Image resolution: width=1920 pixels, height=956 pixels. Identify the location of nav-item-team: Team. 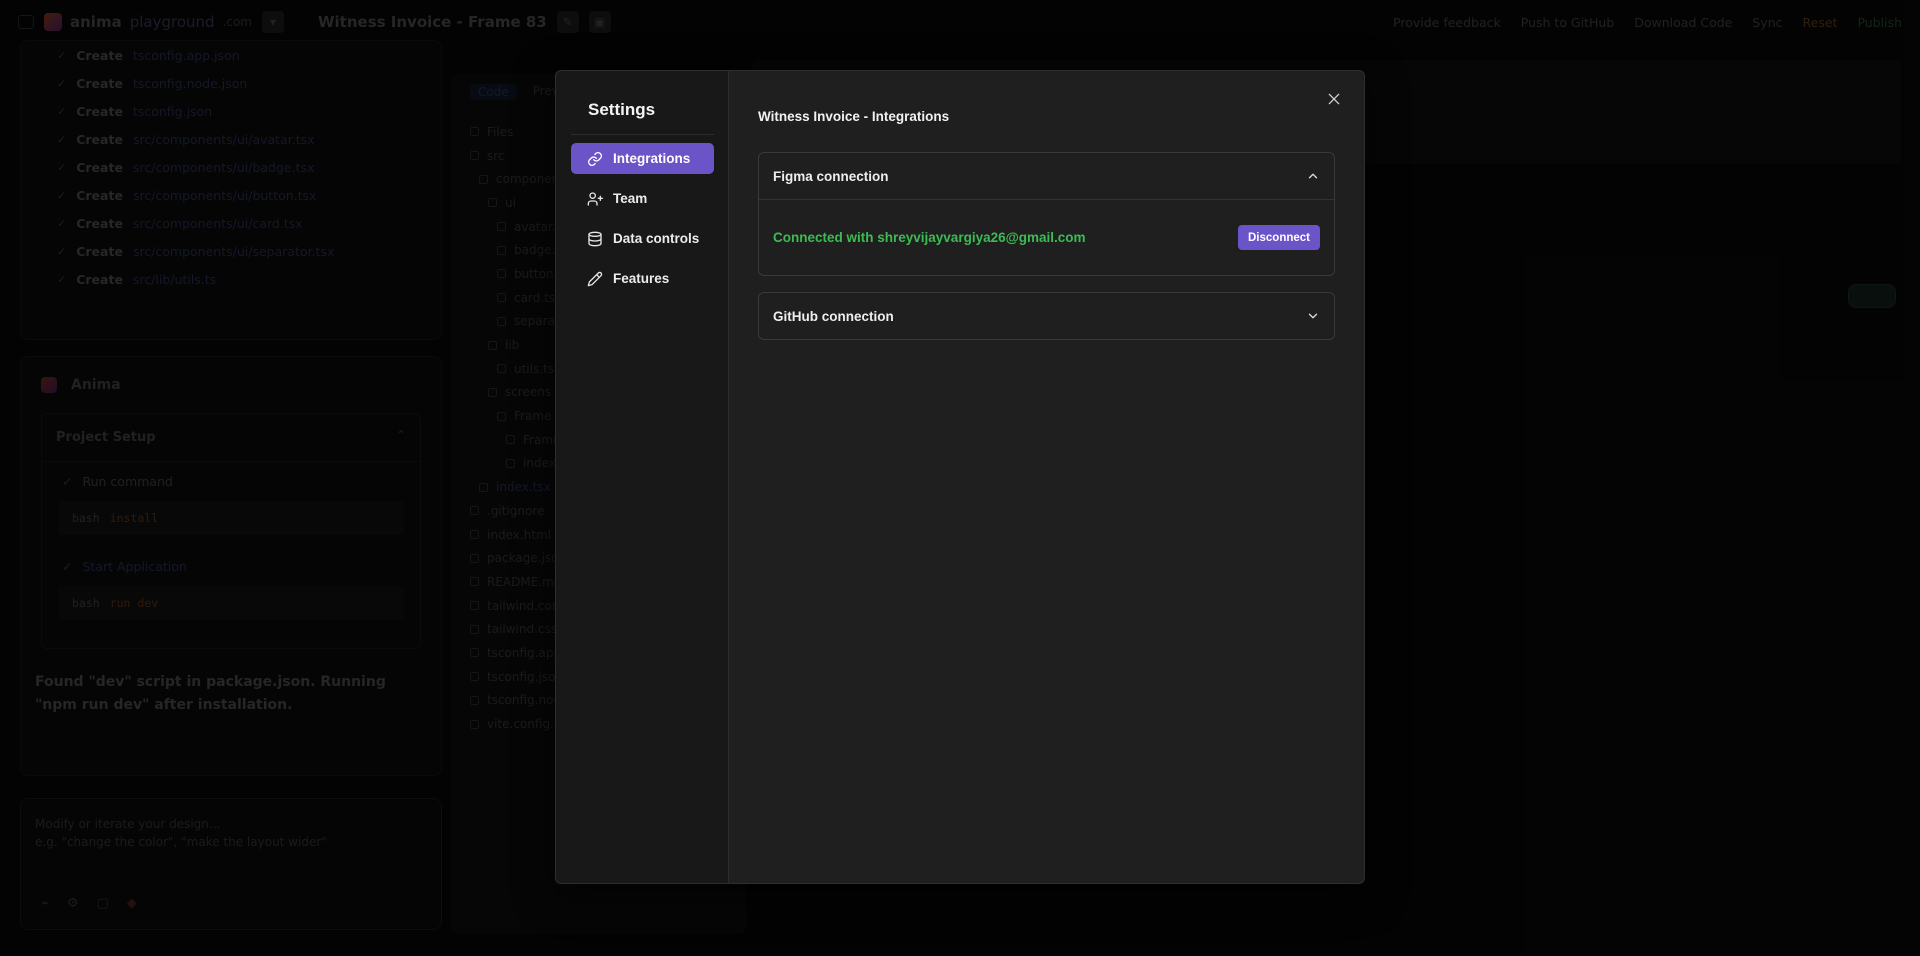
(642, 198).